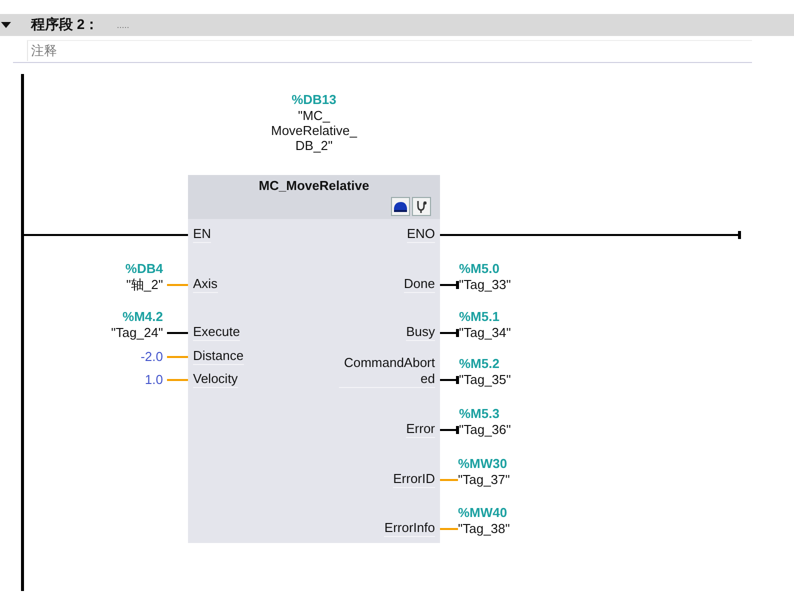 This screenshot has width=794, height=604. I want to click on network-title: 程序段 2：, so click(65, 25).